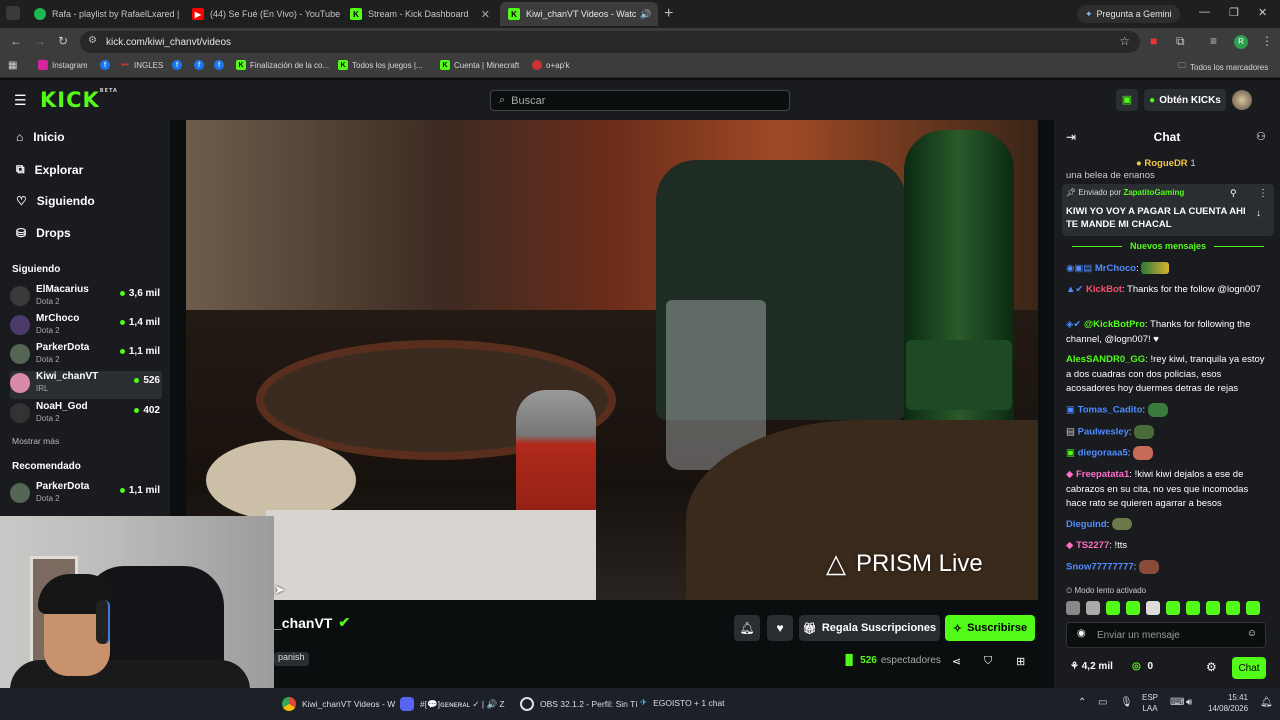  Describe the element at coordinates (1091, 666) in the screenshot. I see `kicks-balance: ⚘ 4,2 mil` at that location.